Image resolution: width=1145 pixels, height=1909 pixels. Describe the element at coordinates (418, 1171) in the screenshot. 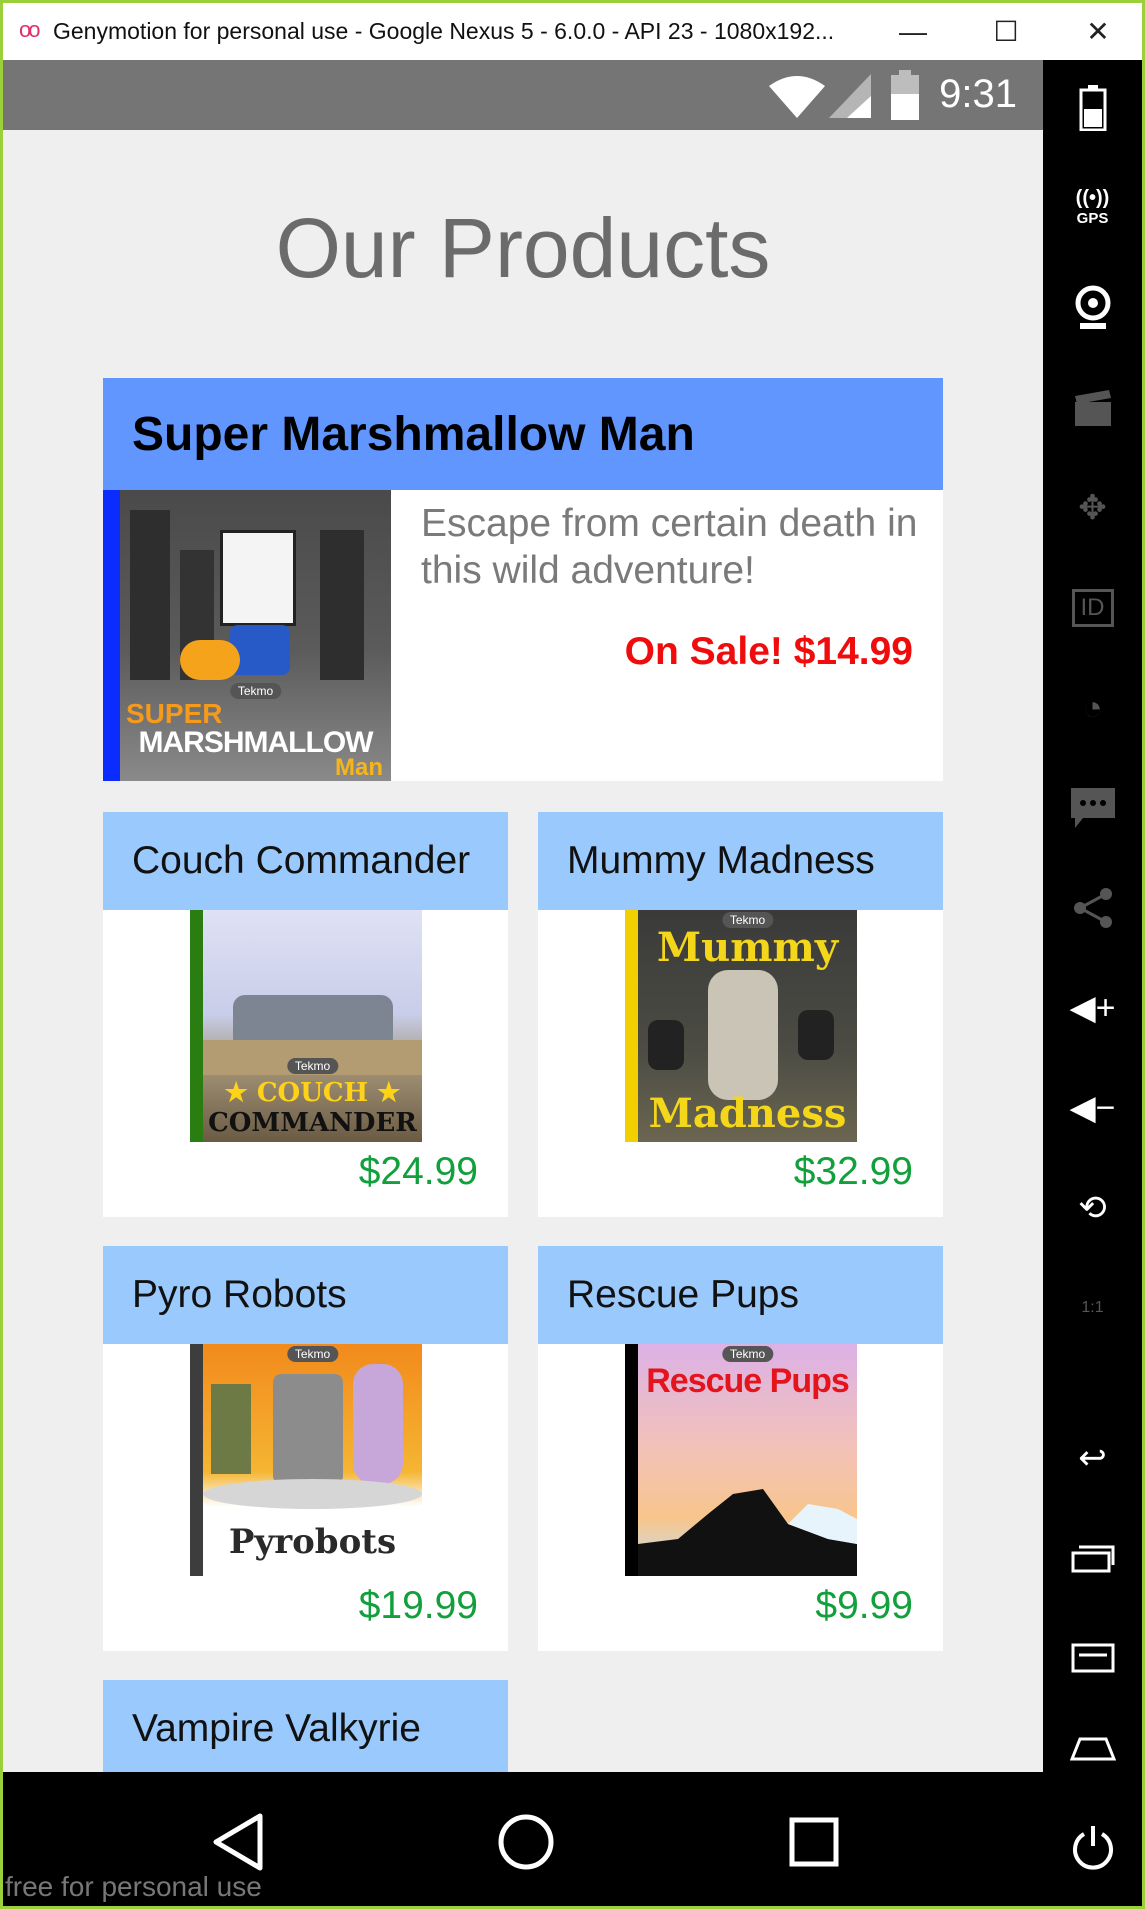

I see `product-price: $24.99` at that location.